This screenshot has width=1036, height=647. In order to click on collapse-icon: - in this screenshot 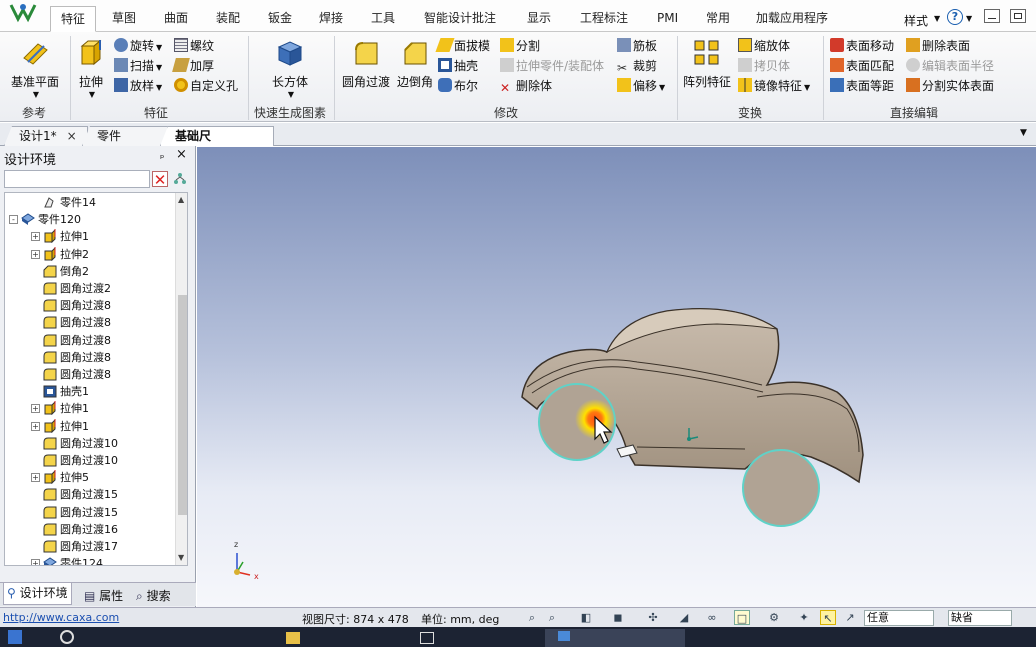, I will do `click(13, 220)`.